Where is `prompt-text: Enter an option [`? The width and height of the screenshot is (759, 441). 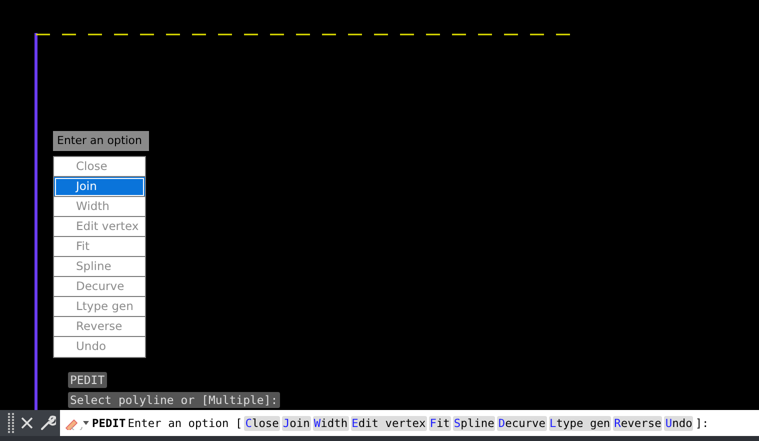 prompt-text: Enter an option [ is located at coordinates (185, 423).